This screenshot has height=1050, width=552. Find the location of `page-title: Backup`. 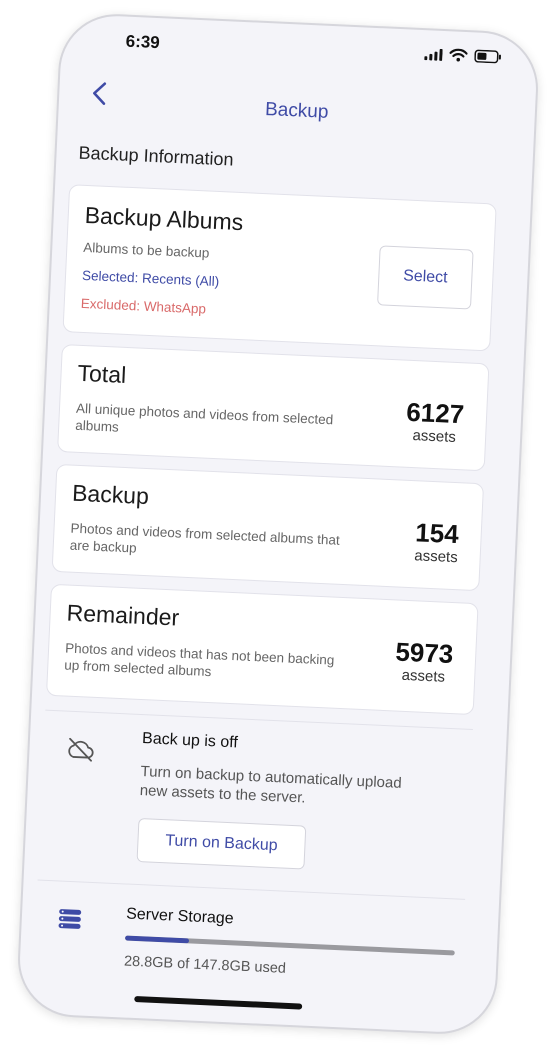

page-title: Backup is located at coordinates (296, 110).